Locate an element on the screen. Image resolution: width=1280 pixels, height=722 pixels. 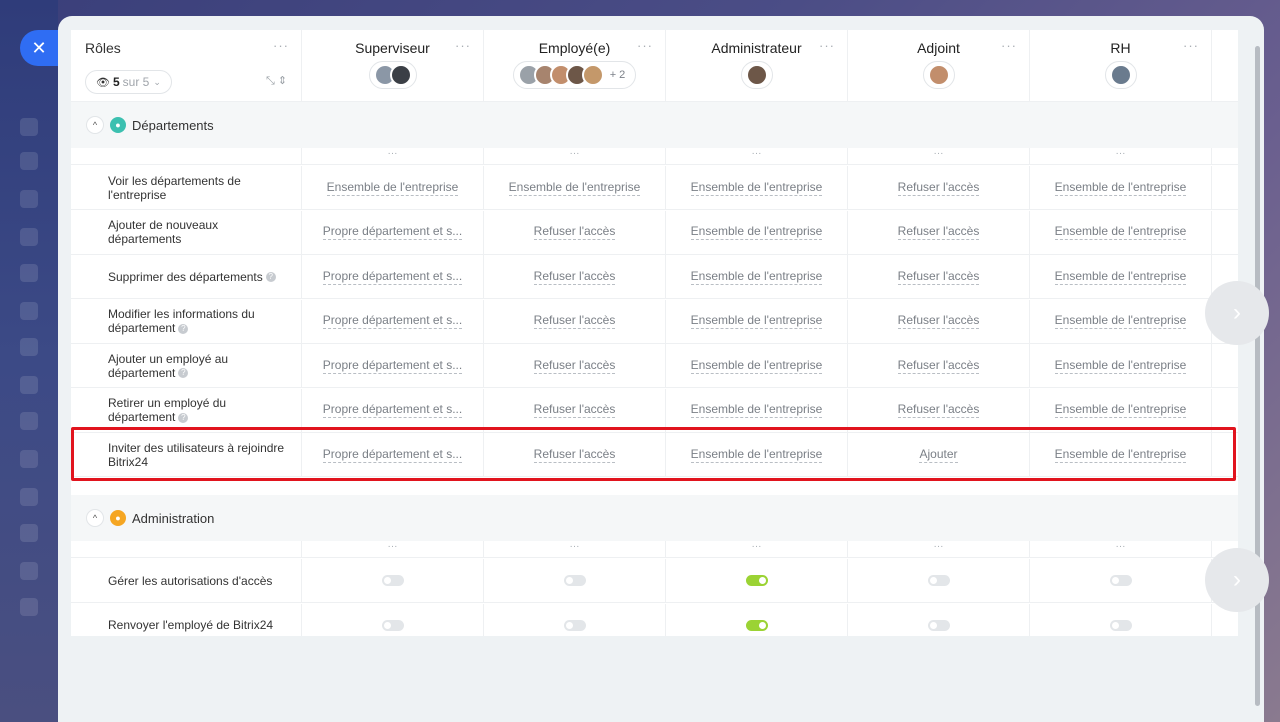
role-header-superviseur: Superviseur ··· is located at coordinates (393, 66).